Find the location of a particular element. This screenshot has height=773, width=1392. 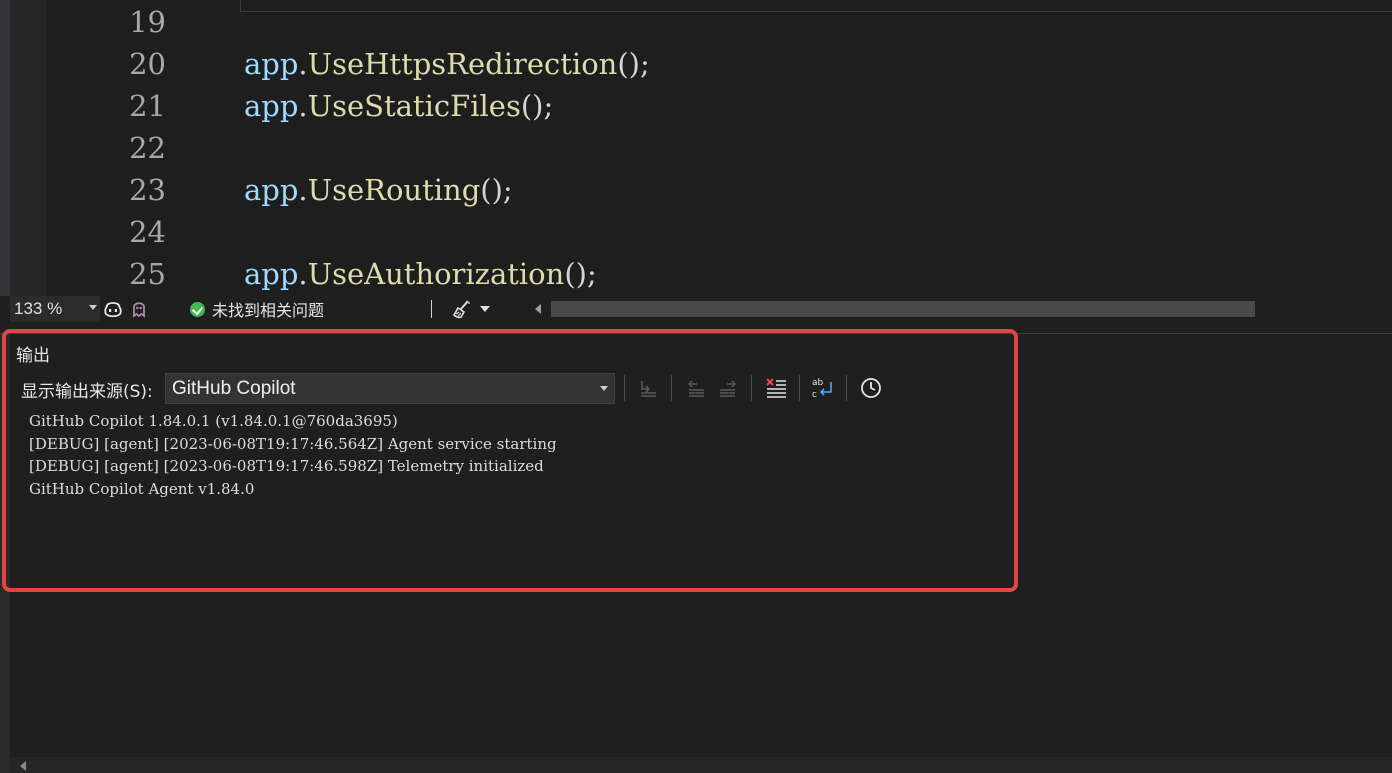

code-text: app.UseStaticFiles(); is located at coordinates (398, 106).